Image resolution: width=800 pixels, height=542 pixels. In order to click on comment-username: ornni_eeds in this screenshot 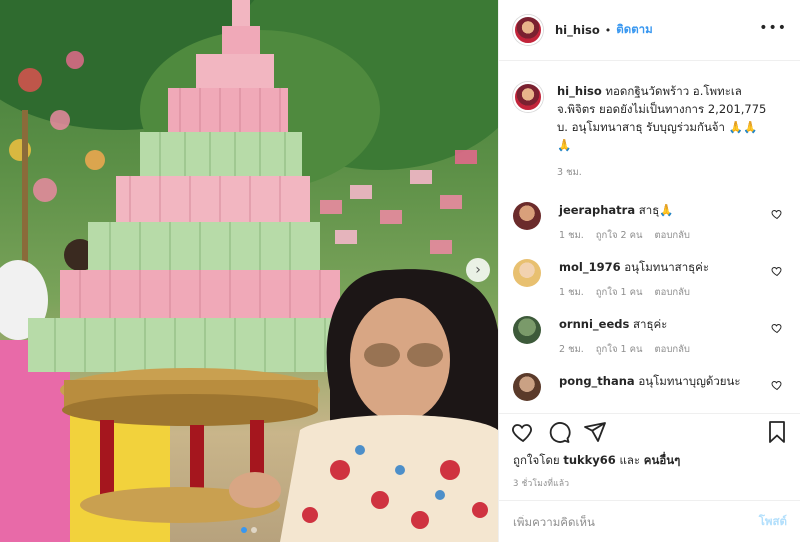, I will do `click(594, 324)`.